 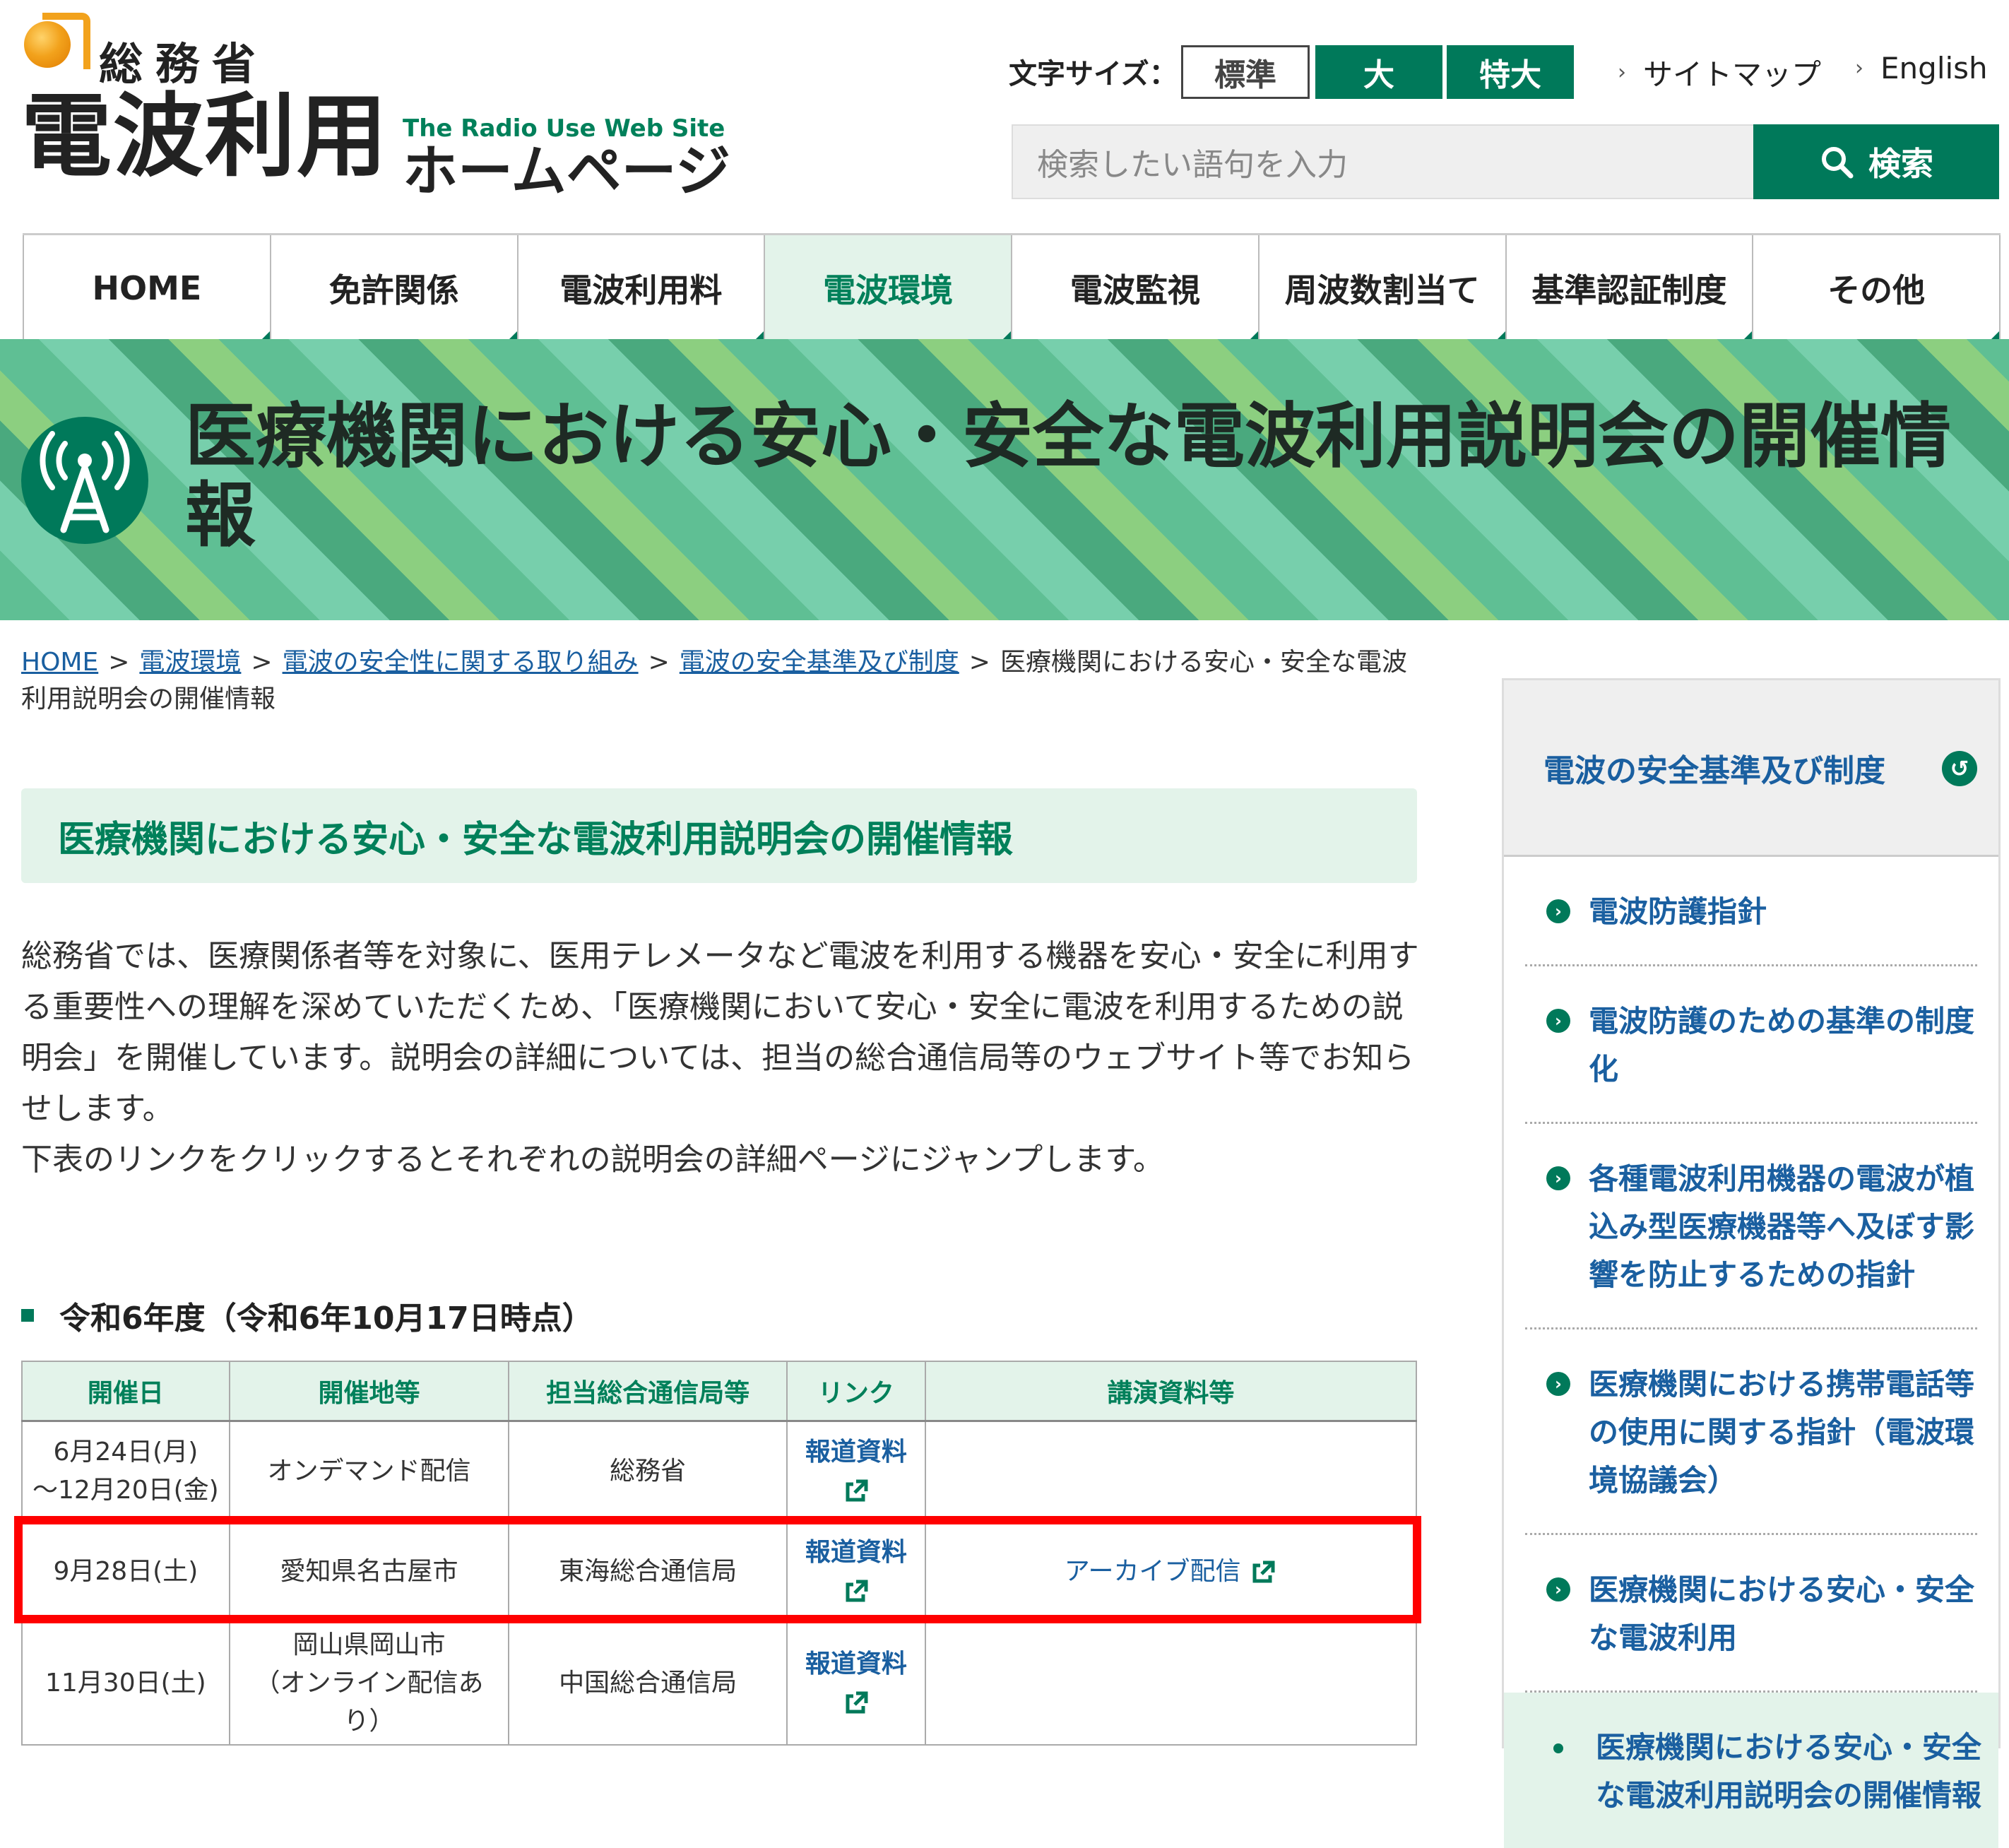 What do you see at coordinates (567, 171) in the screenshot?
I see `site-name-home: ホームページ` at bounding box center [567, 171].